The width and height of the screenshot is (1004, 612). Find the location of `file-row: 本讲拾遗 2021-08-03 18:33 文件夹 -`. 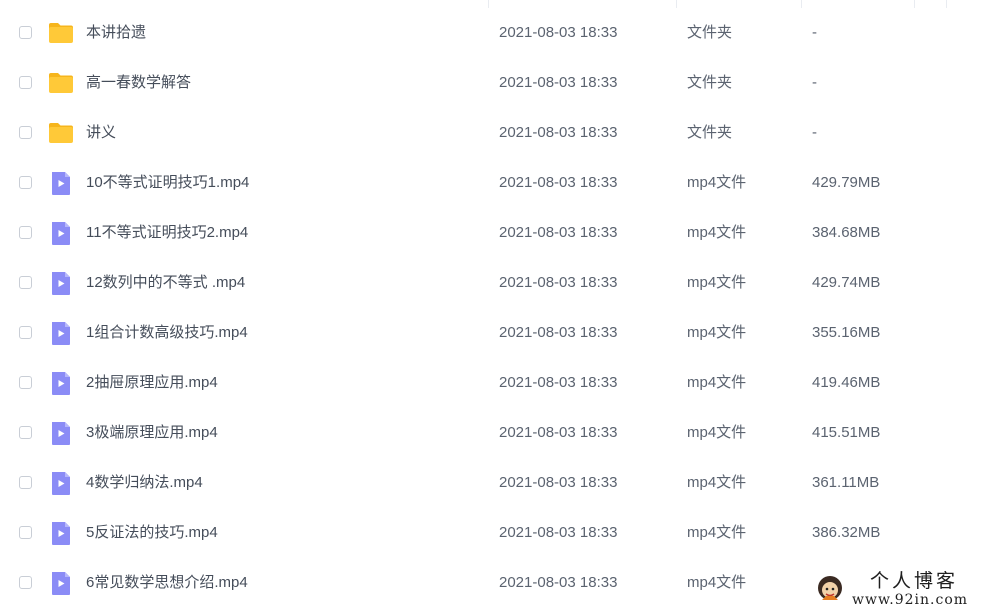

file-row: 本讲拾遗 2021-08-03 18:33 文件夹 - is located at coordinates (502, 33).